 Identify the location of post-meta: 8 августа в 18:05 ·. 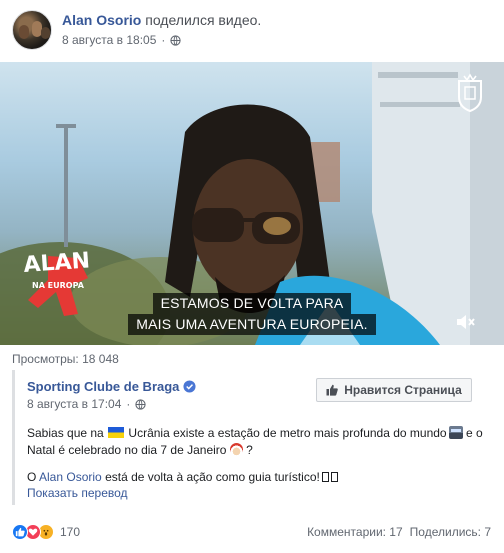
(122, 40).